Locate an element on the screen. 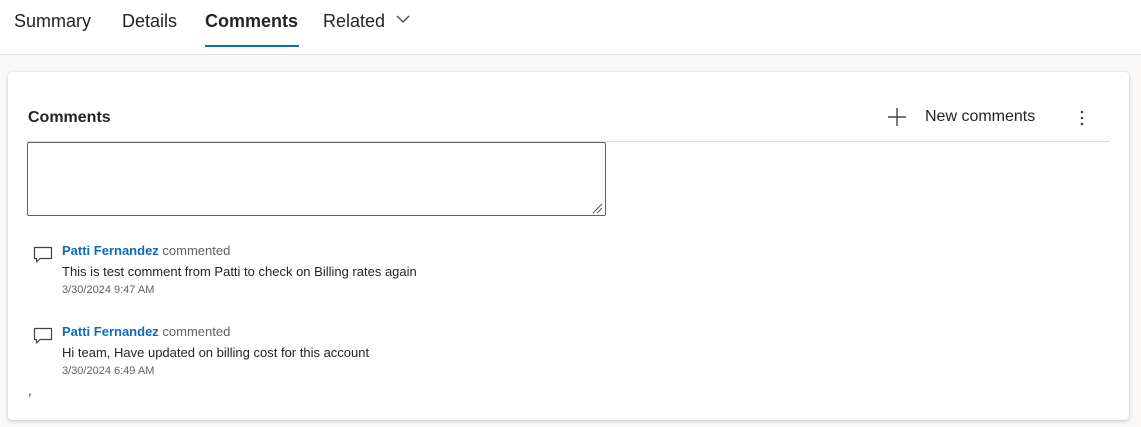 This screenshot has width=1141, height=427. stray-comma: , is located at coordinates (30, 390).